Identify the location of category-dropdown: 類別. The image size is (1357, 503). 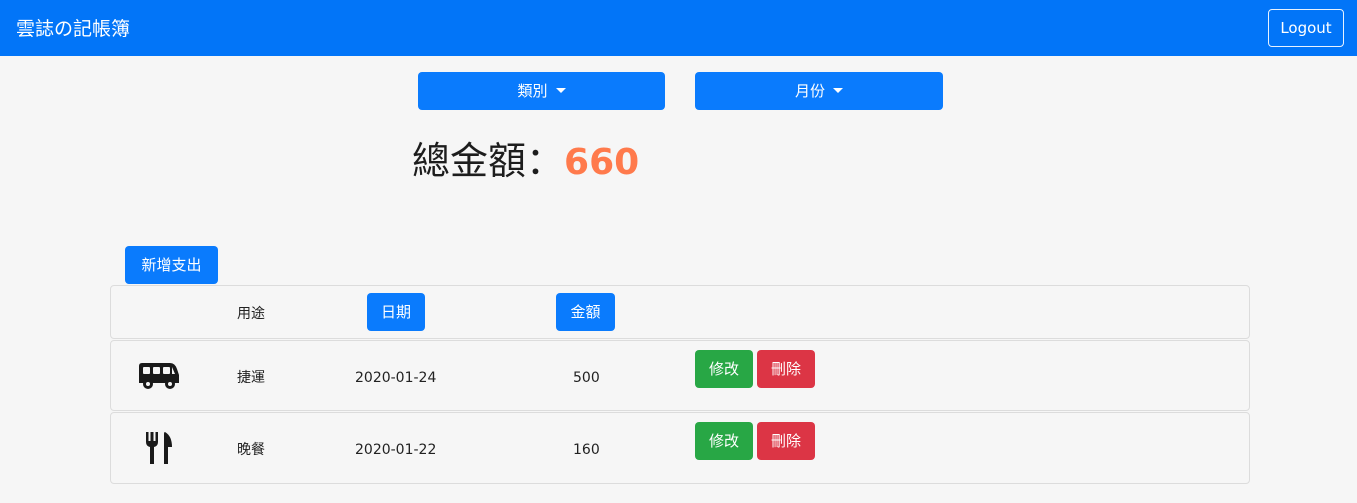
(541, 91).